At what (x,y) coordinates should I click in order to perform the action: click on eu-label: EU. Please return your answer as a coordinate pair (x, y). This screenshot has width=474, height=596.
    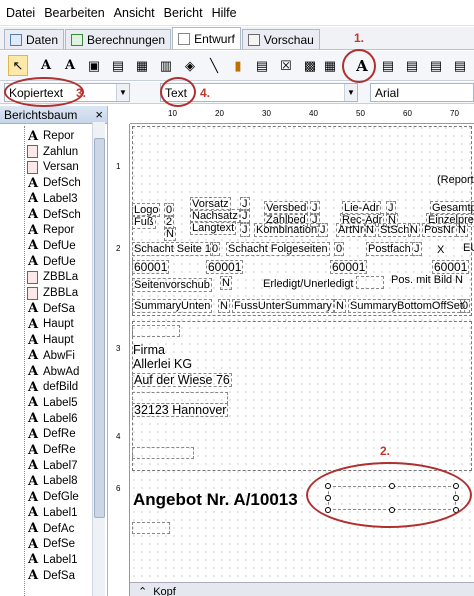
    Looking at the image, I should click on (468, 248).